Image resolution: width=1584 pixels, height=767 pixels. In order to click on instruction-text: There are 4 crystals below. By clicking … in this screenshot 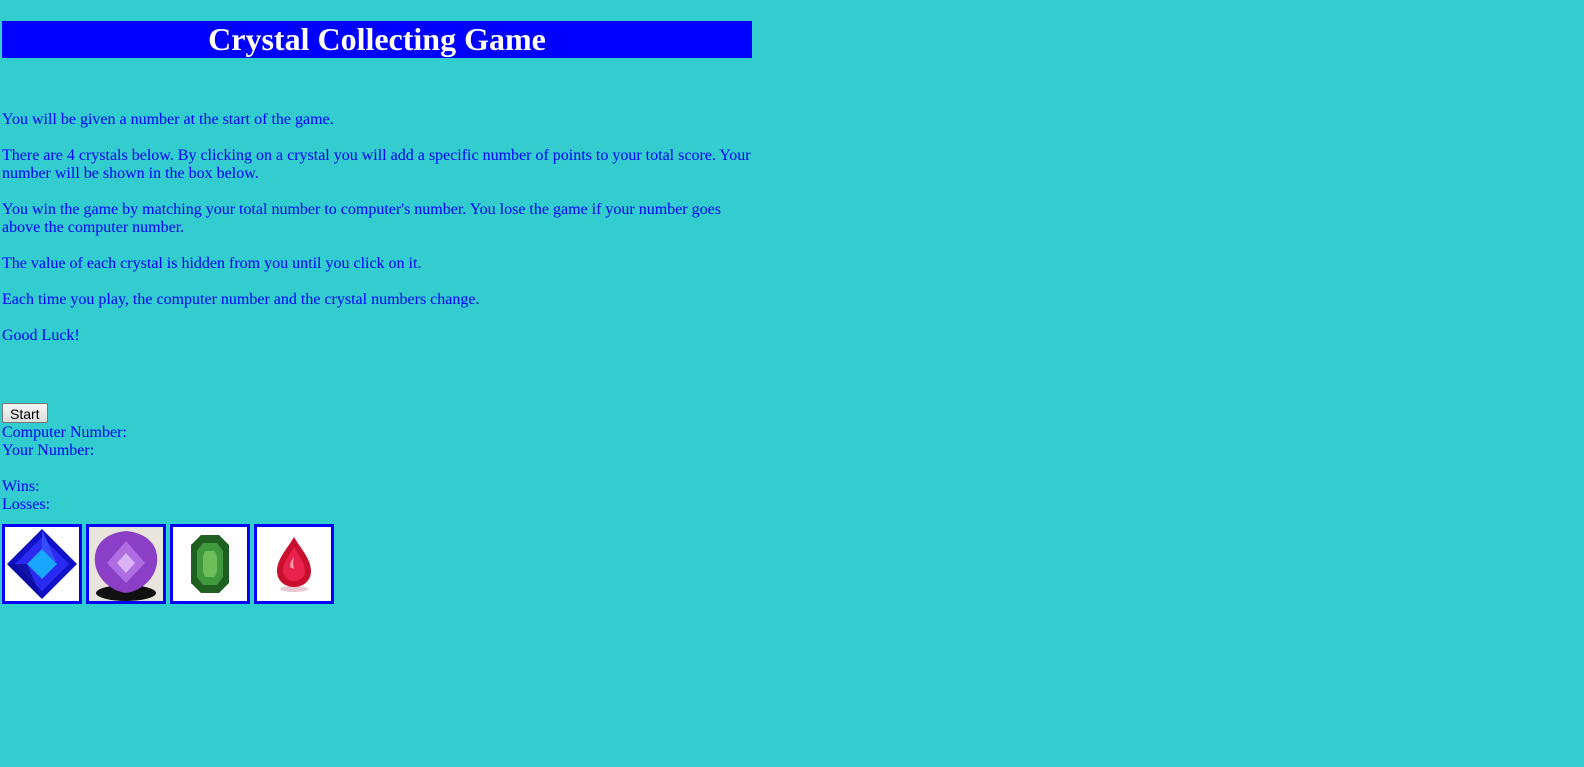, I will do `click(376, 164)`.